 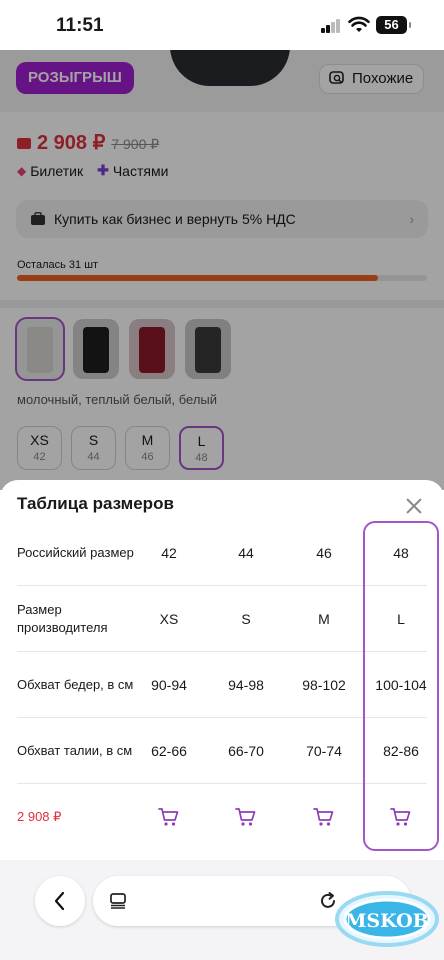 I want to click on status-bar: 11:51 56, so click(x=222, y=25).